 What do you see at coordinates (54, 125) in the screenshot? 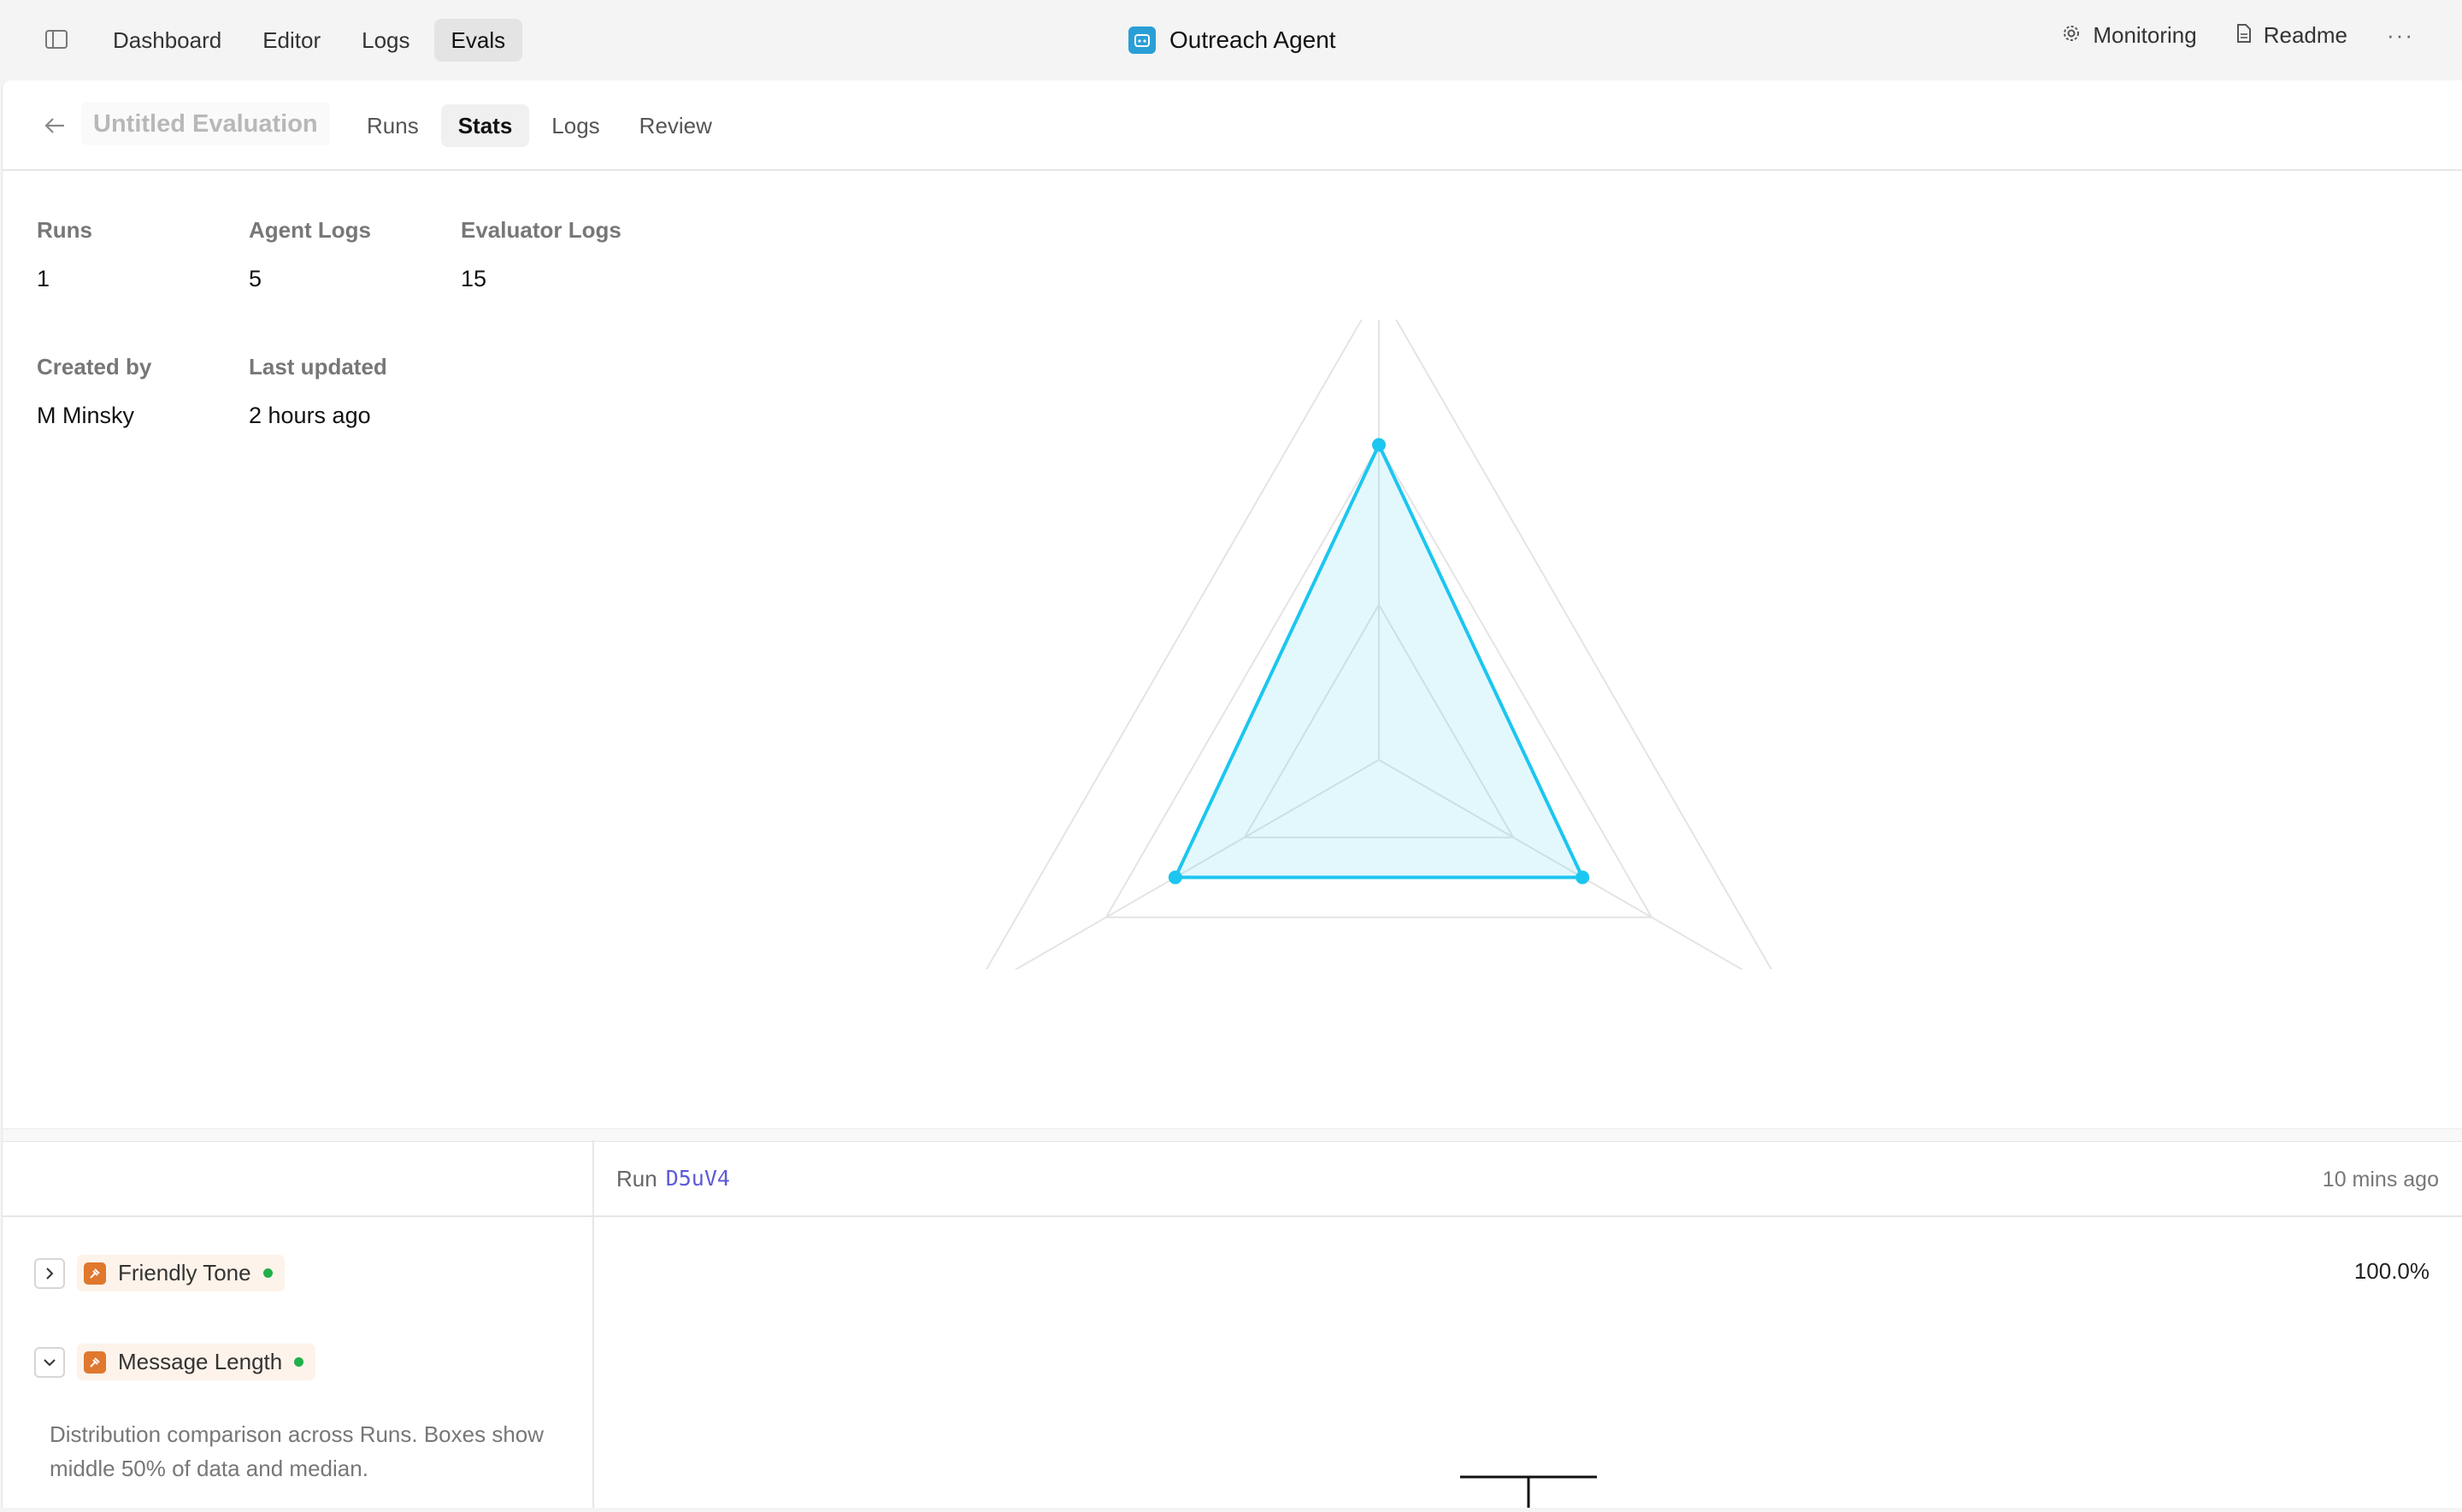
I see `back-arrow-icon` at bounding box center [54, 125].